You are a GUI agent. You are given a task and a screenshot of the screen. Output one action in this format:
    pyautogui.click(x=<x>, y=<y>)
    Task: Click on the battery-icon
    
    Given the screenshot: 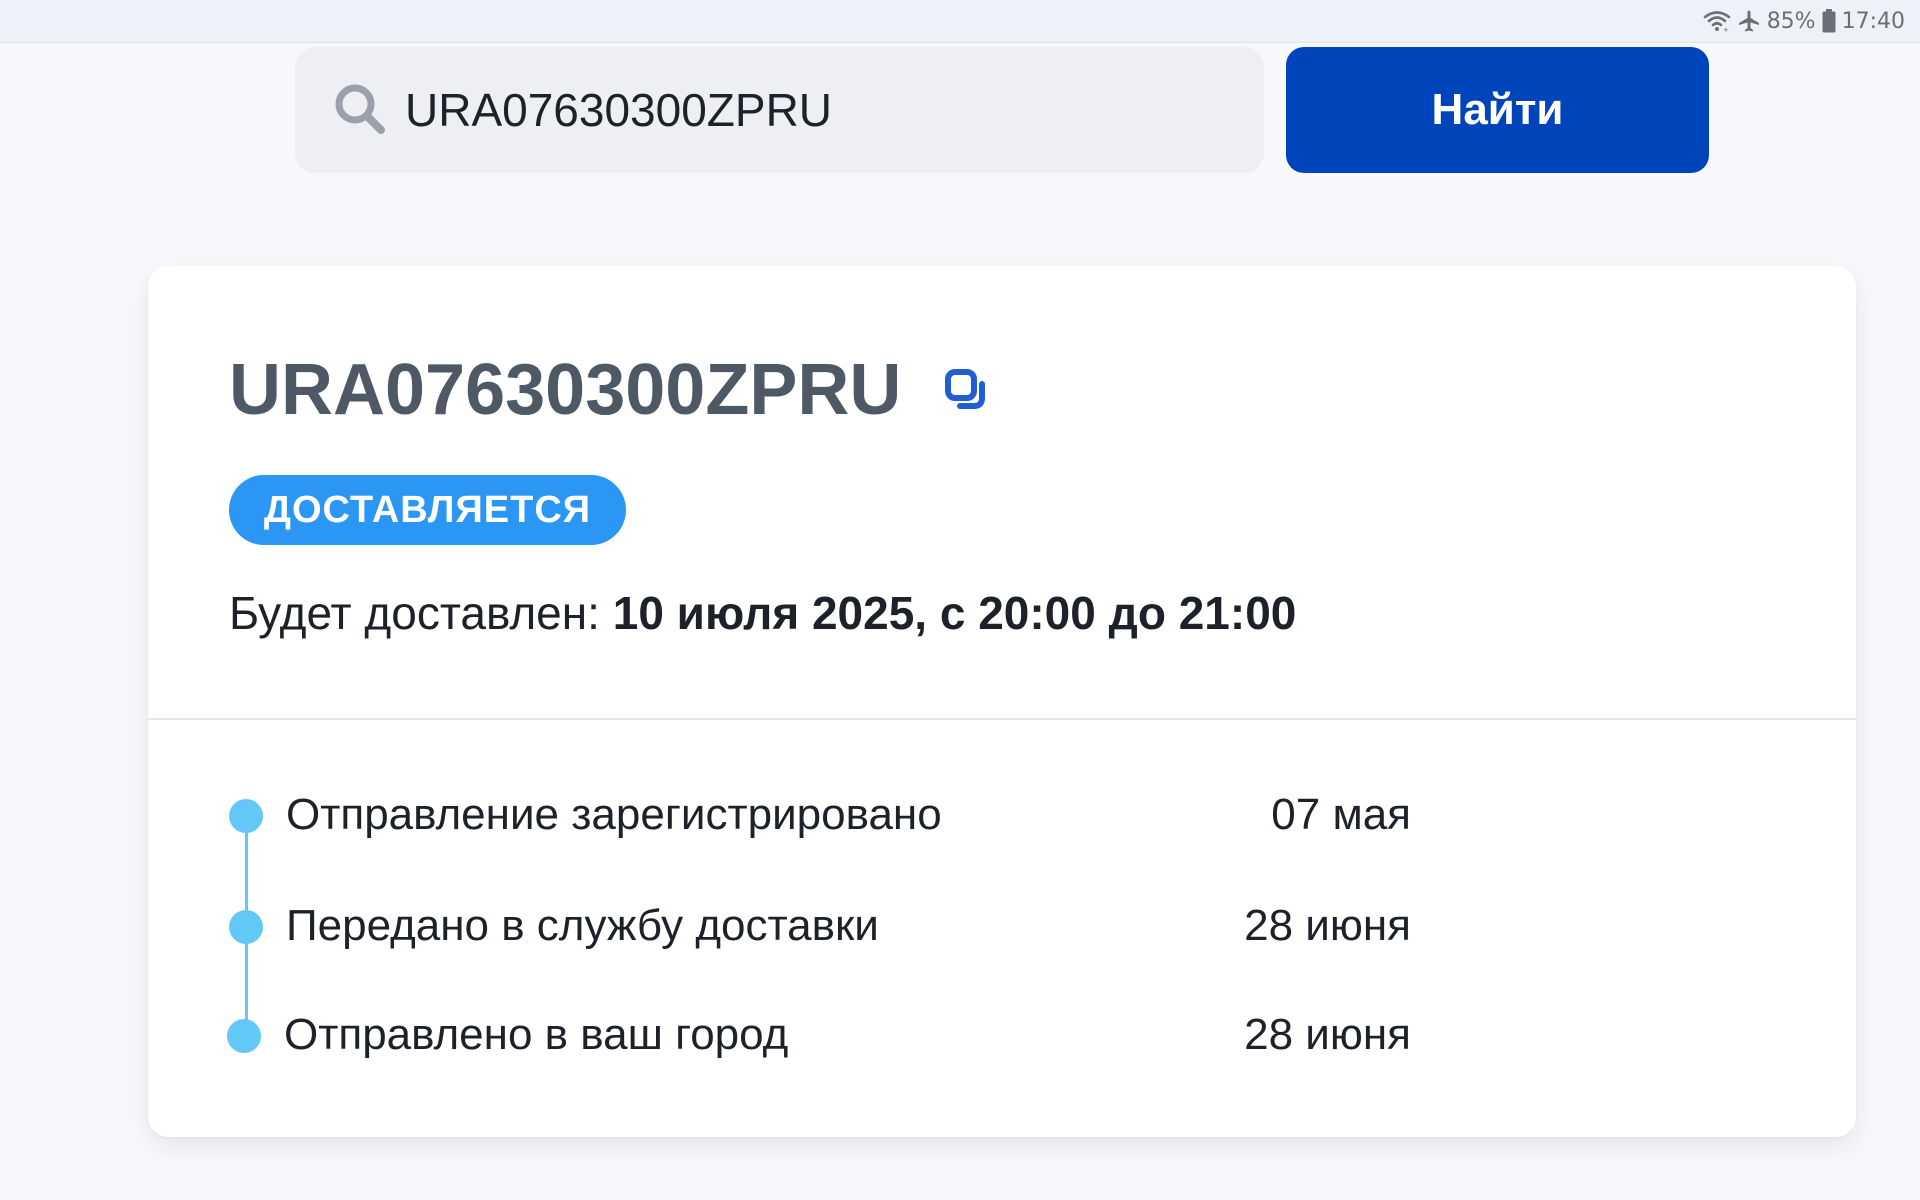 What is the action you would take?
    pyautogui.click(x=1829, y=21)
    